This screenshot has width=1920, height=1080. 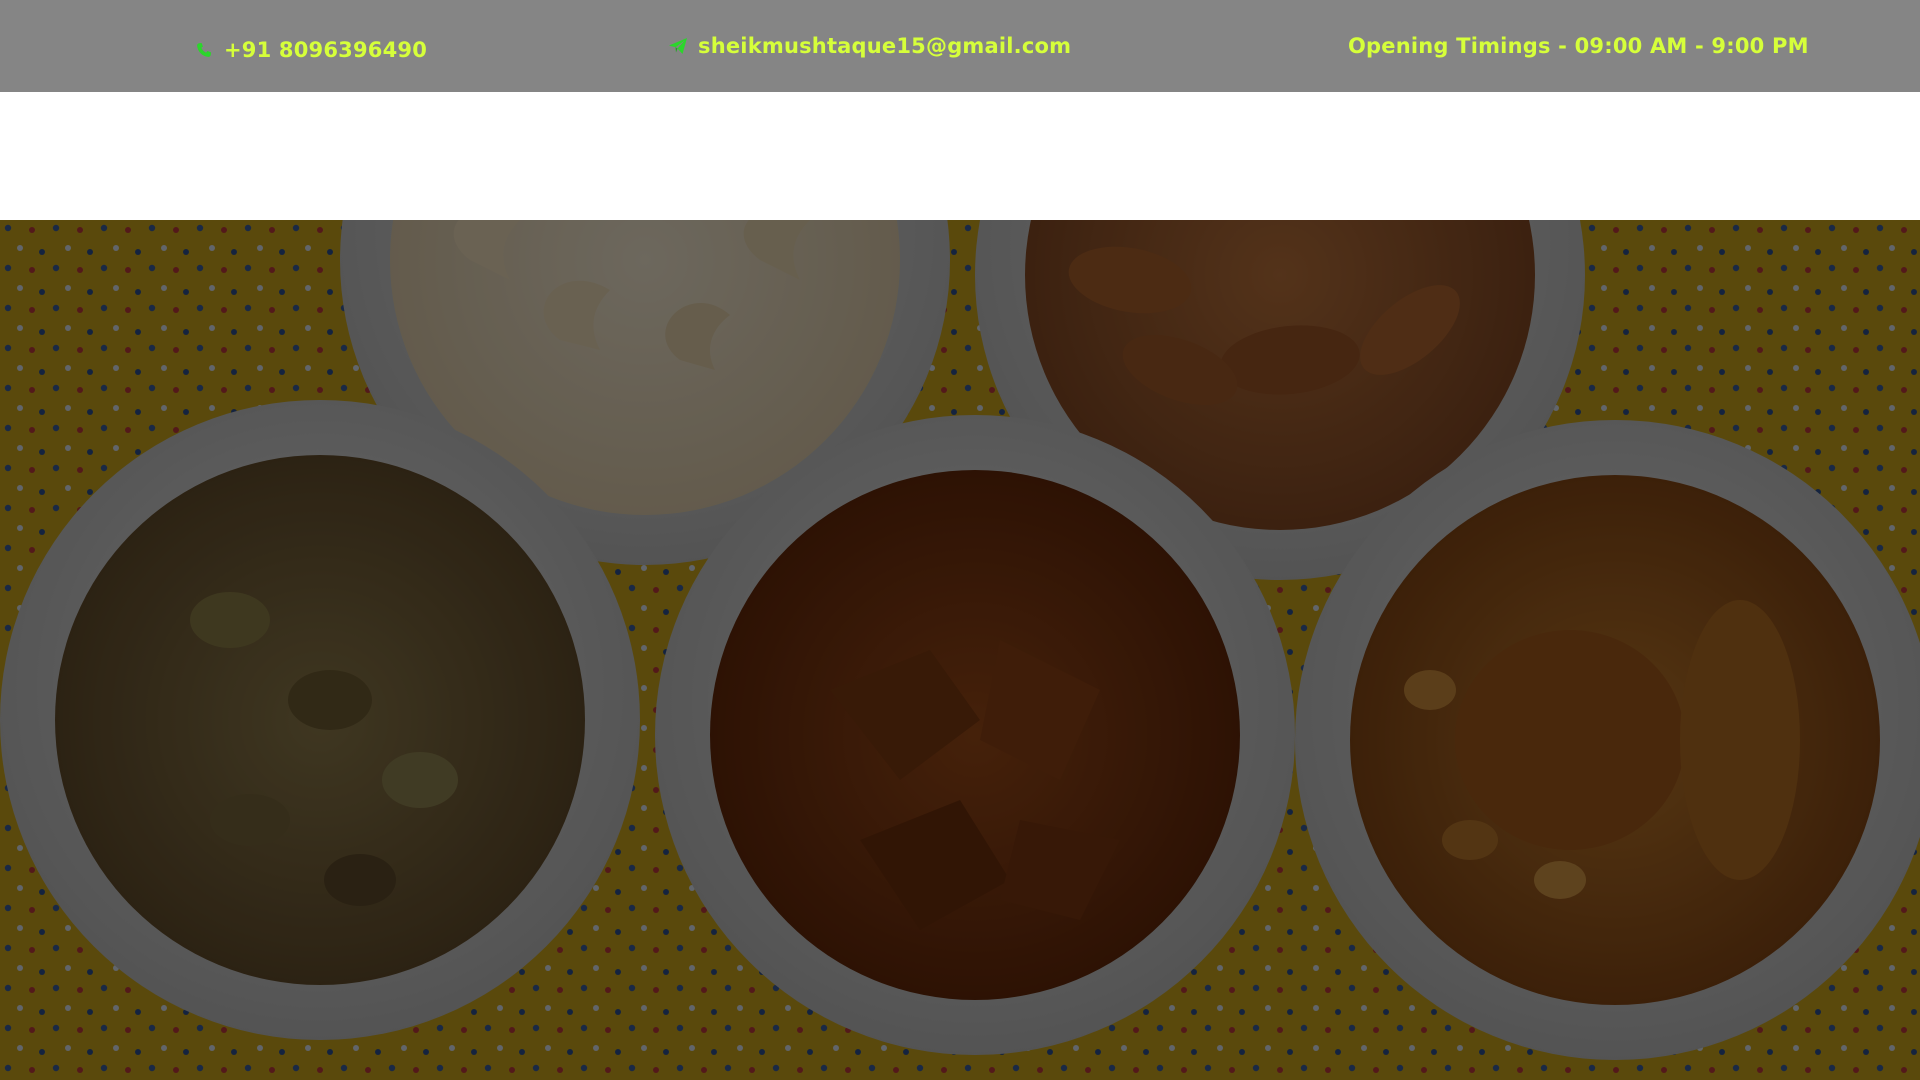 What do you see at coordinates (204, 50) in the screenshot?
I see `phone-icon` at bounding box center [204, 50].